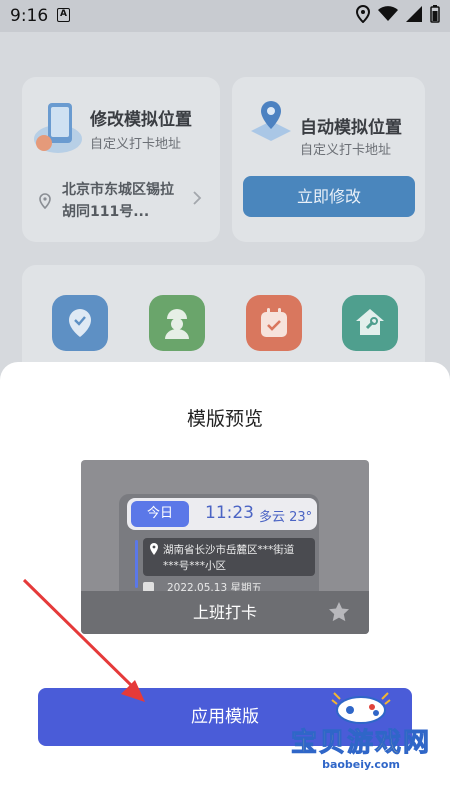 The height and width of the screenshot is (800, 450). I want to click on address-pin-icon, so click(154, 549).